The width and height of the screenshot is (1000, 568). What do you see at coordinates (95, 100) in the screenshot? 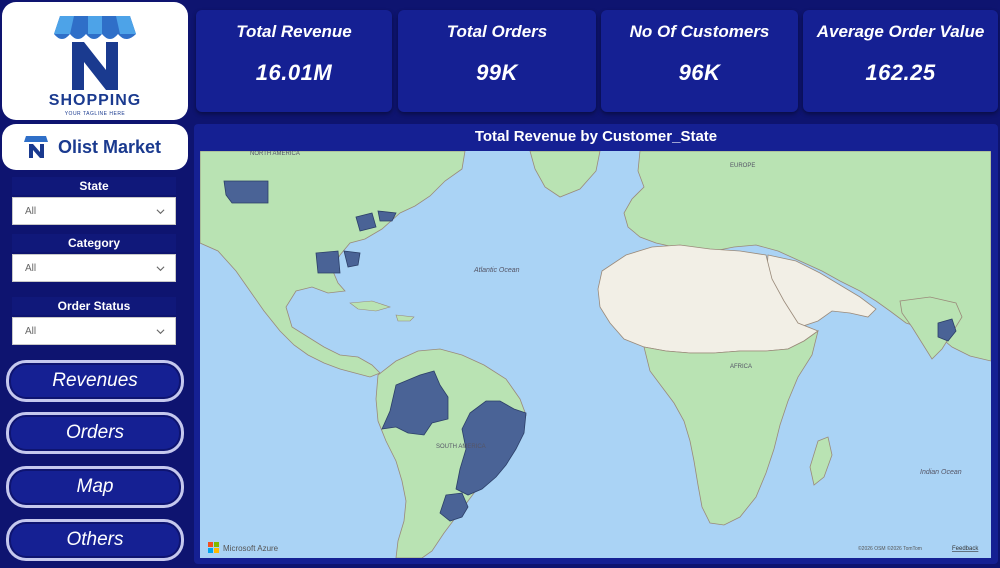
I see `logo-name: SHOPPING` at bounding box center [95, 100].